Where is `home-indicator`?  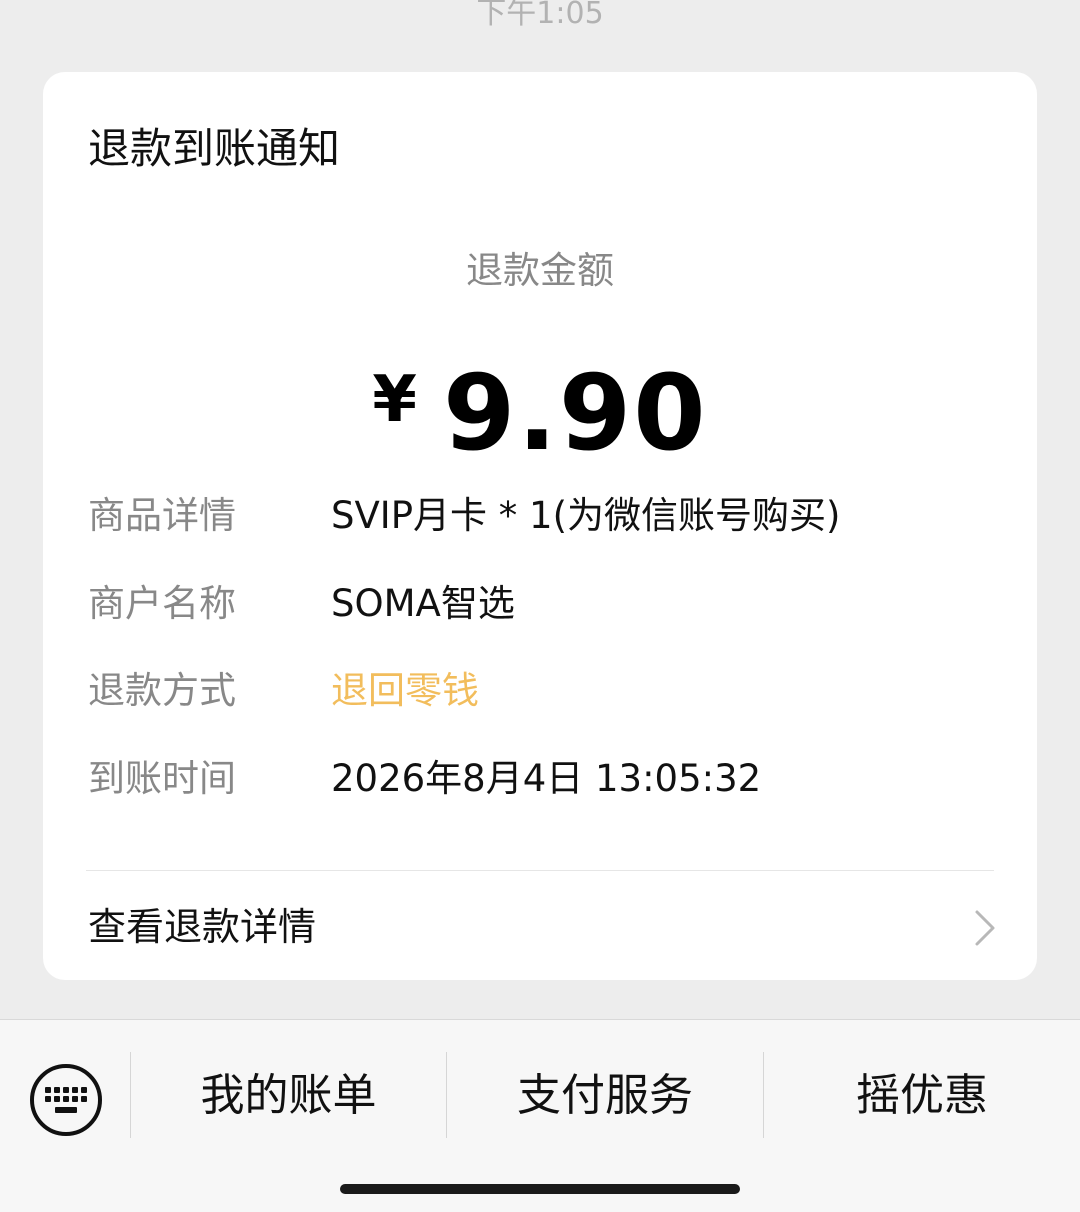
home-indicator is located at coordinates (540, 1189).